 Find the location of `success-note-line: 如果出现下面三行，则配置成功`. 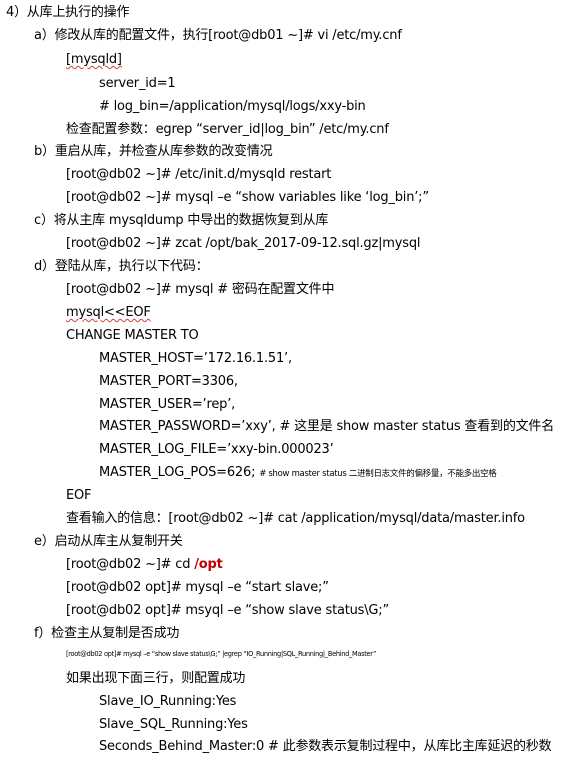

success-note-line: 如果出现下面三行，则配置成功 is located at coordinates (156, 678).